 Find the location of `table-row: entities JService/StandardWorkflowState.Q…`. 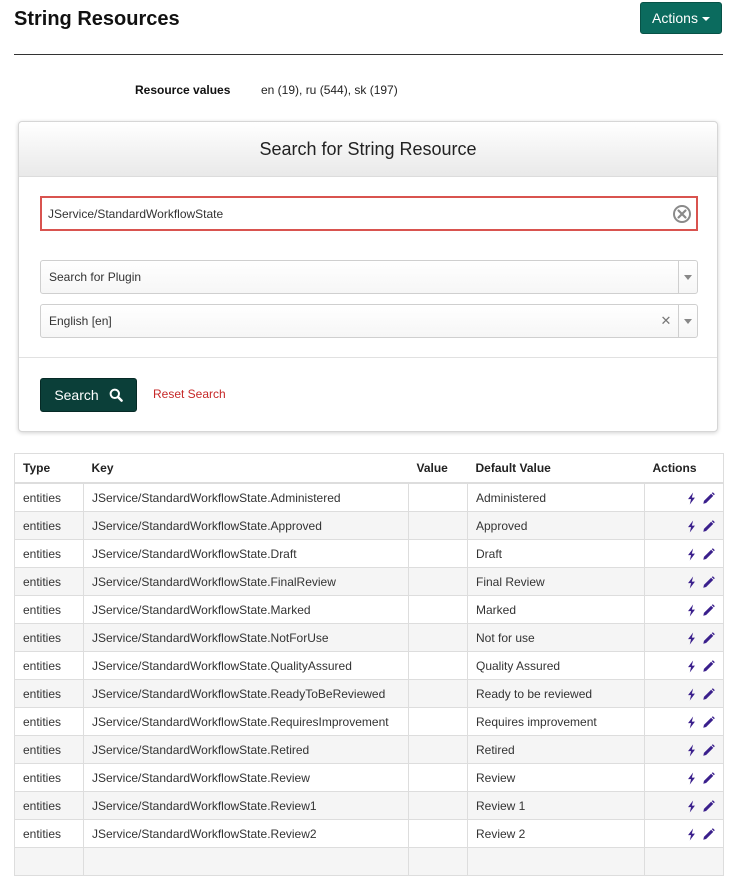

table-row: entities JService/StandardWorkflowState.Q… is located at coordinates (369, 665).